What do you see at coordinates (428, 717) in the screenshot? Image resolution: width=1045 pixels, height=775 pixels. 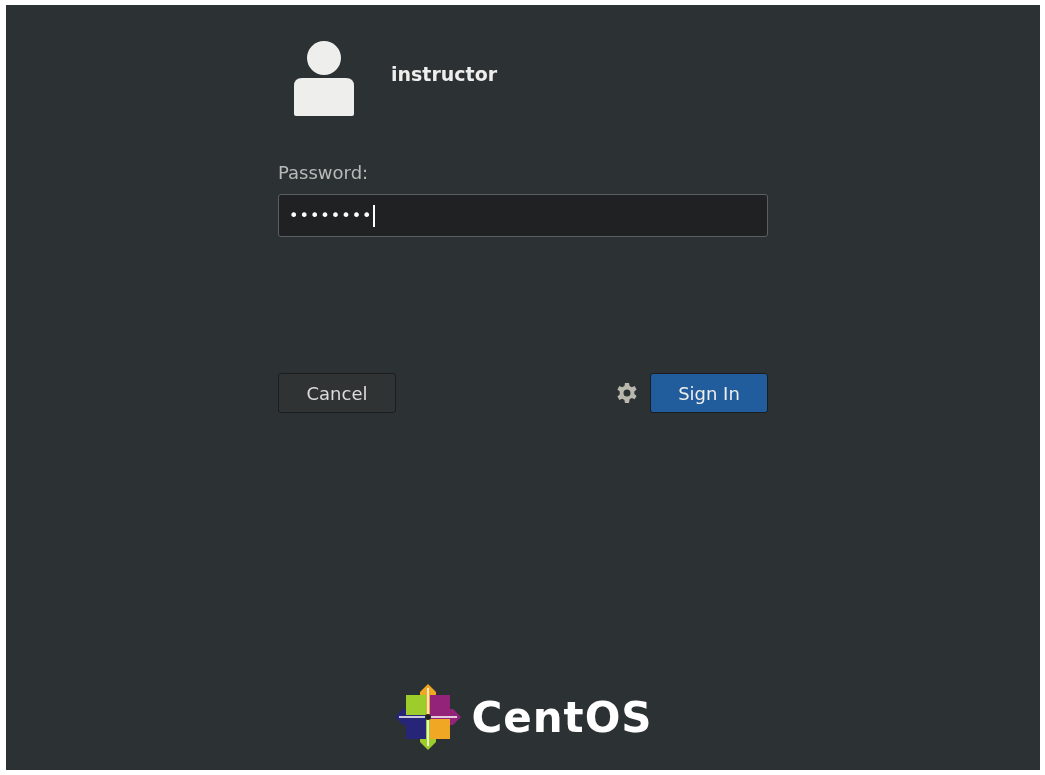 I see `pinwheel-logo-icon` at bounding box center [428, 717].